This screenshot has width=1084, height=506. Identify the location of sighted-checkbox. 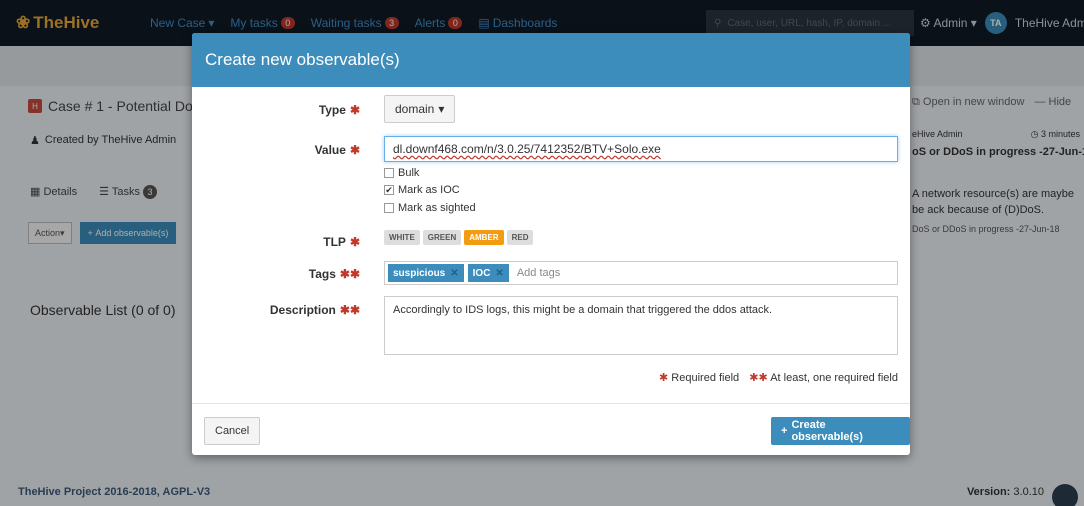
(389, 208).